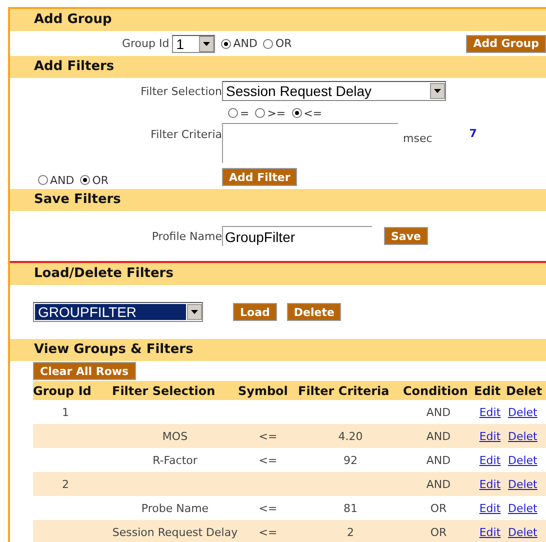  What do you see at coordinates (186, 134) in the screenshot?
I see `filter-criteria-label: Filter Criteria` at bounding box center [186, 134].